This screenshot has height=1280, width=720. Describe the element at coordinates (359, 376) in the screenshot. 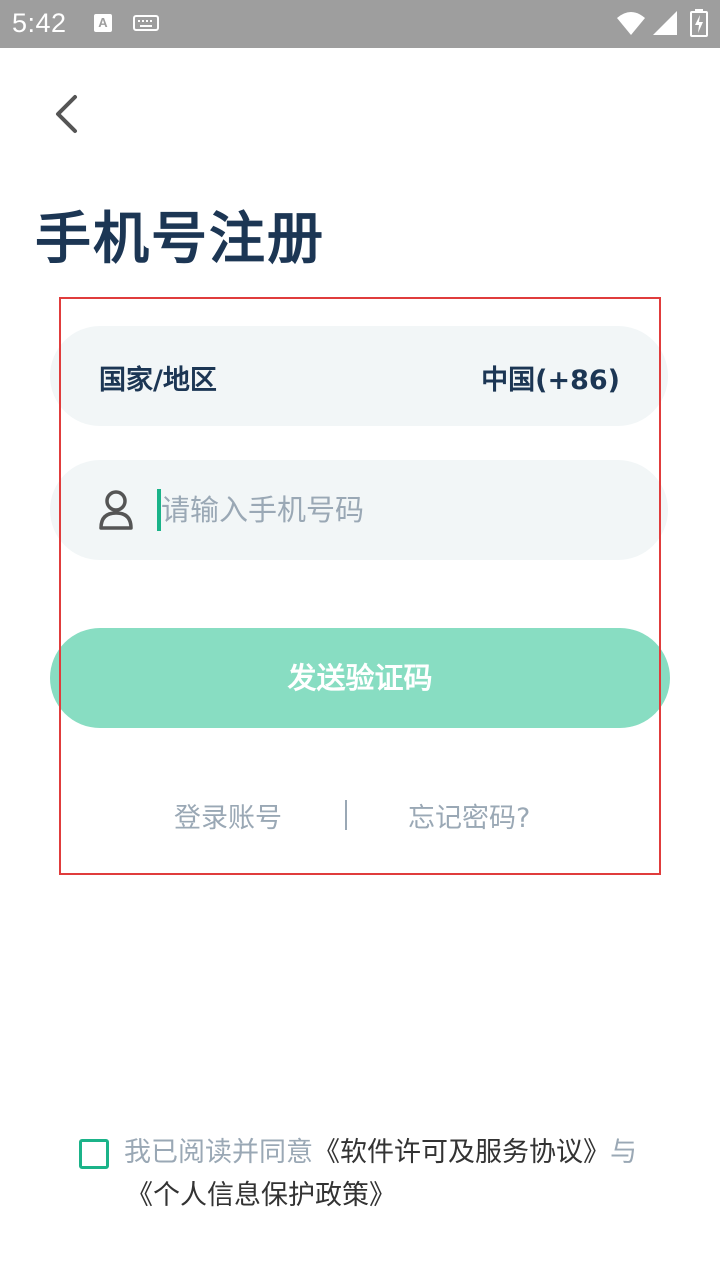

I see `region-selector: 国家/地区 中国(+86)` at that location.